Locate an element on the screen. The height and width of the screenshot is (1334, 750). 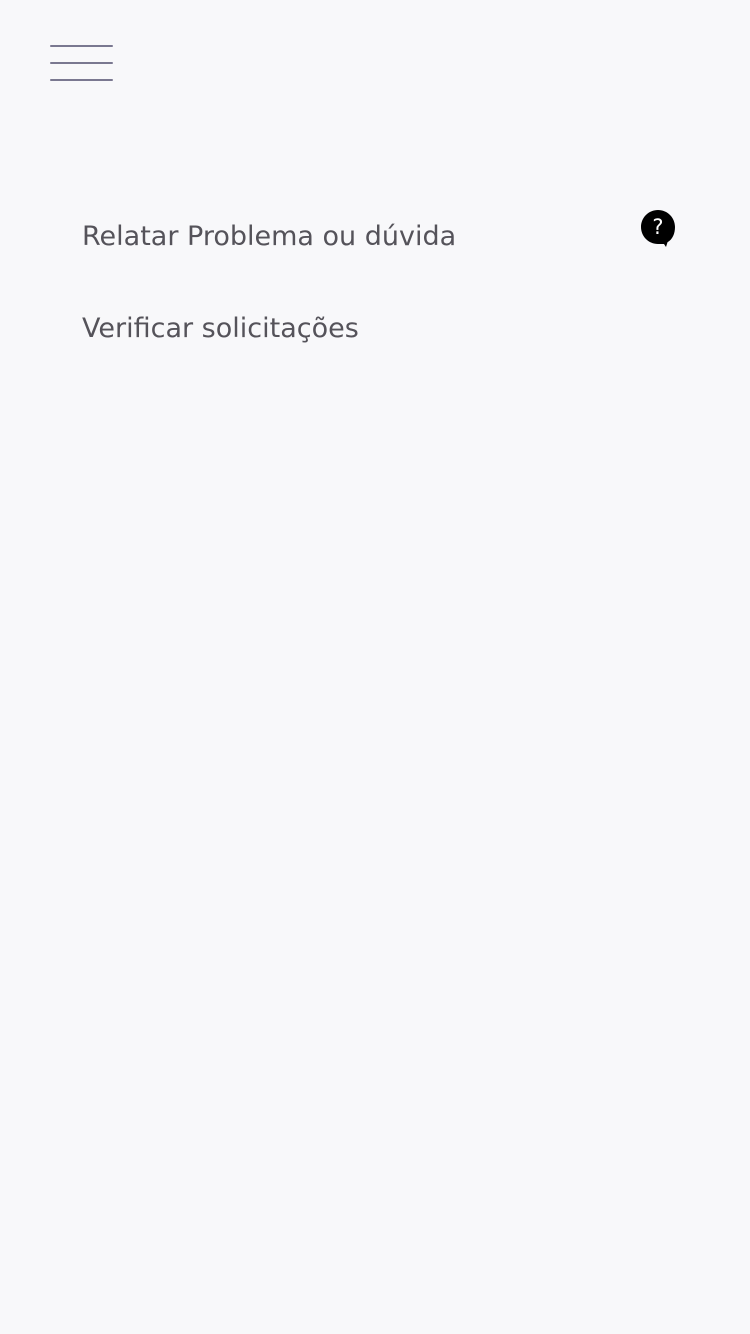
check-requests-item: Verificar solicitações is located at coordinates (387, 328).